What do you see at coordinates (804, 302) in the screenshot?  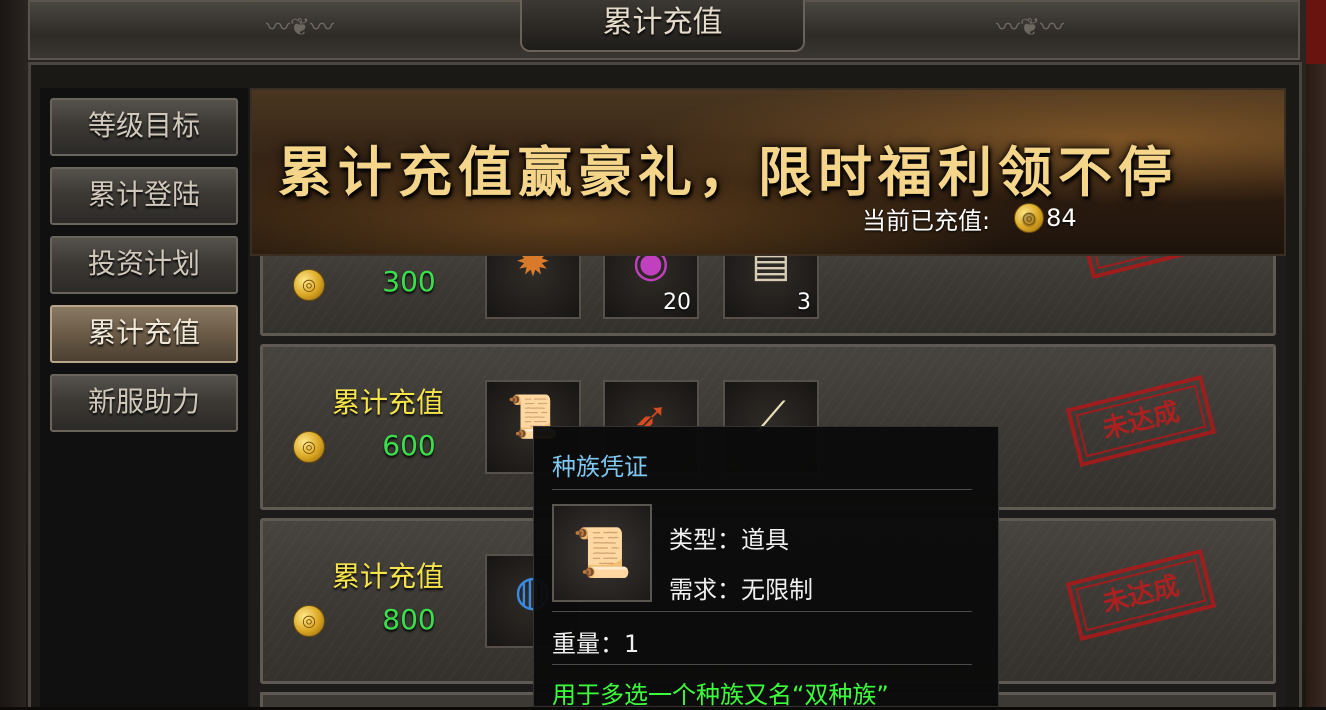 I see `item-quantity: 3` at bounding box center [804, 302].